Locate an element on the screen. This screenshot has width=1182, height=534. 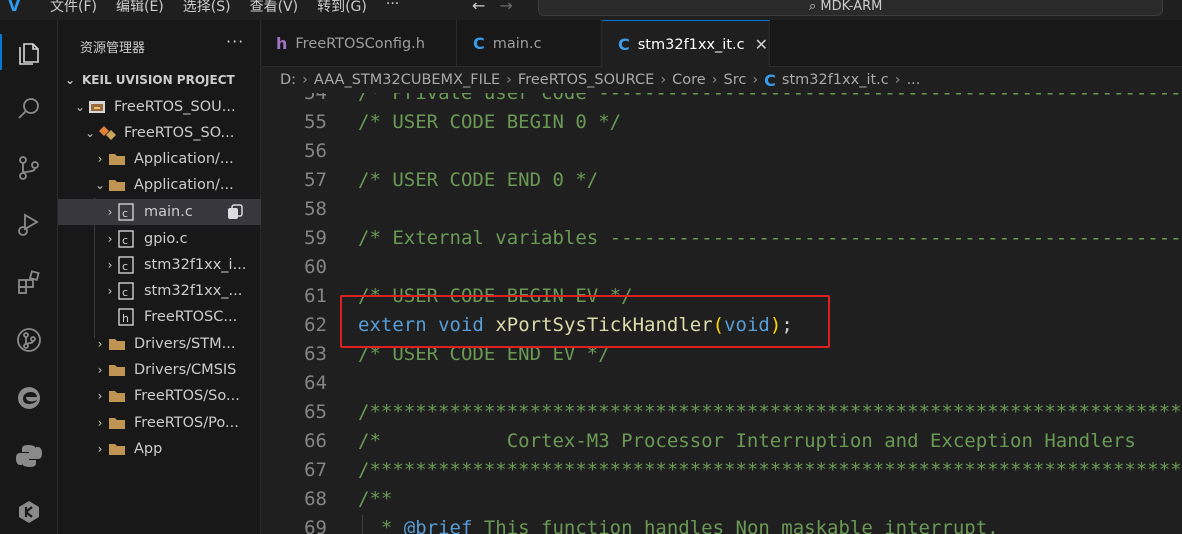
forward-arrow-icon: → is located at coordinates (505, 7).